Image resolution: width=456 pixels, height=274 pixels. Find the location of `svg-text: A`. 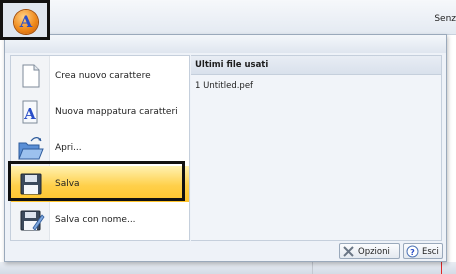

svg-text: A is located at coordinates (29, 114).